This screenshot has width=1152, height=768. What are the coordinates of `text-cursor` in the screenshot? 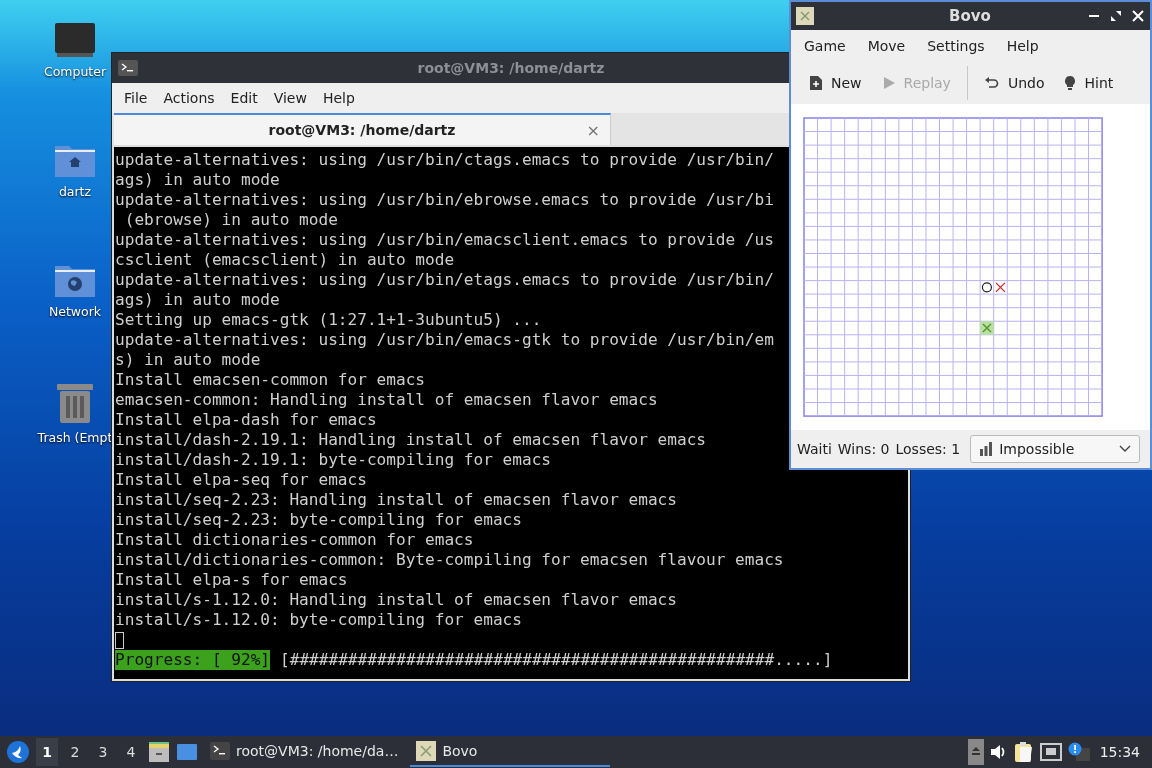 It's located at (119, 640).